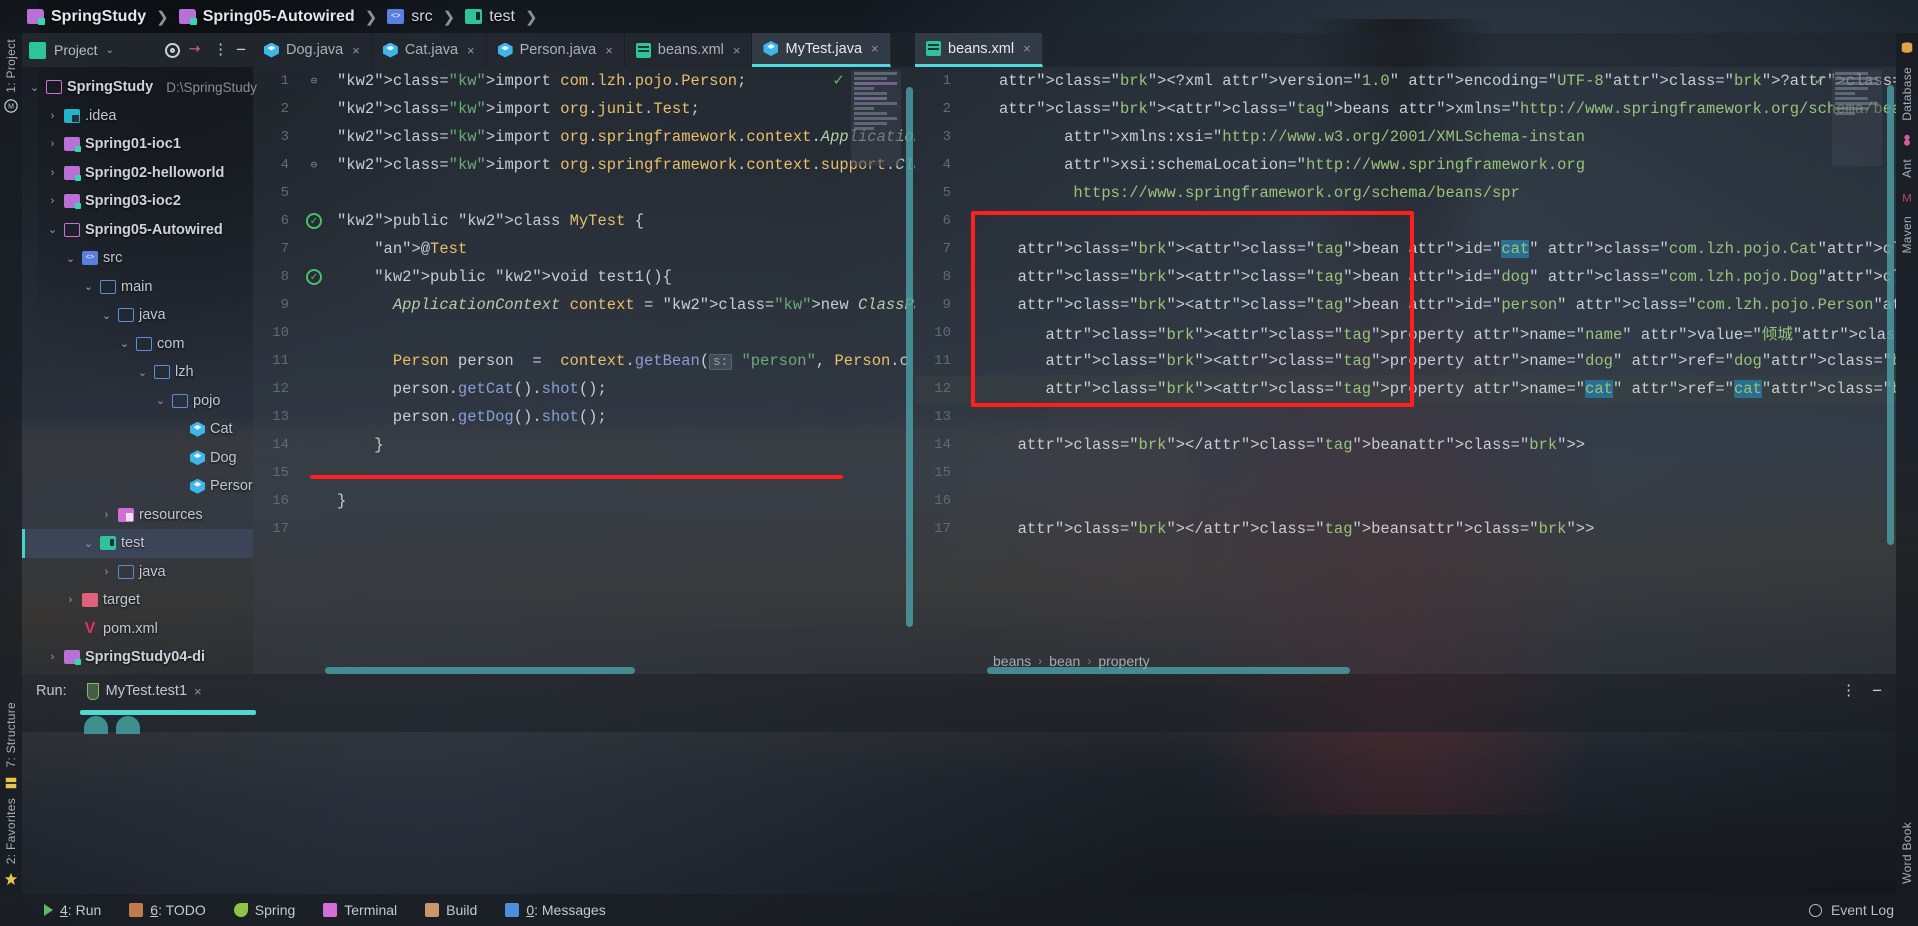 Image resolution: width=1918 pixels, height=926 pixels. What do you see at coordinates (137, 173) in the screenshot?
I see `tree-item-spring02-helloworld: › Spring02-helloworld` at bounding box center [137, 173].